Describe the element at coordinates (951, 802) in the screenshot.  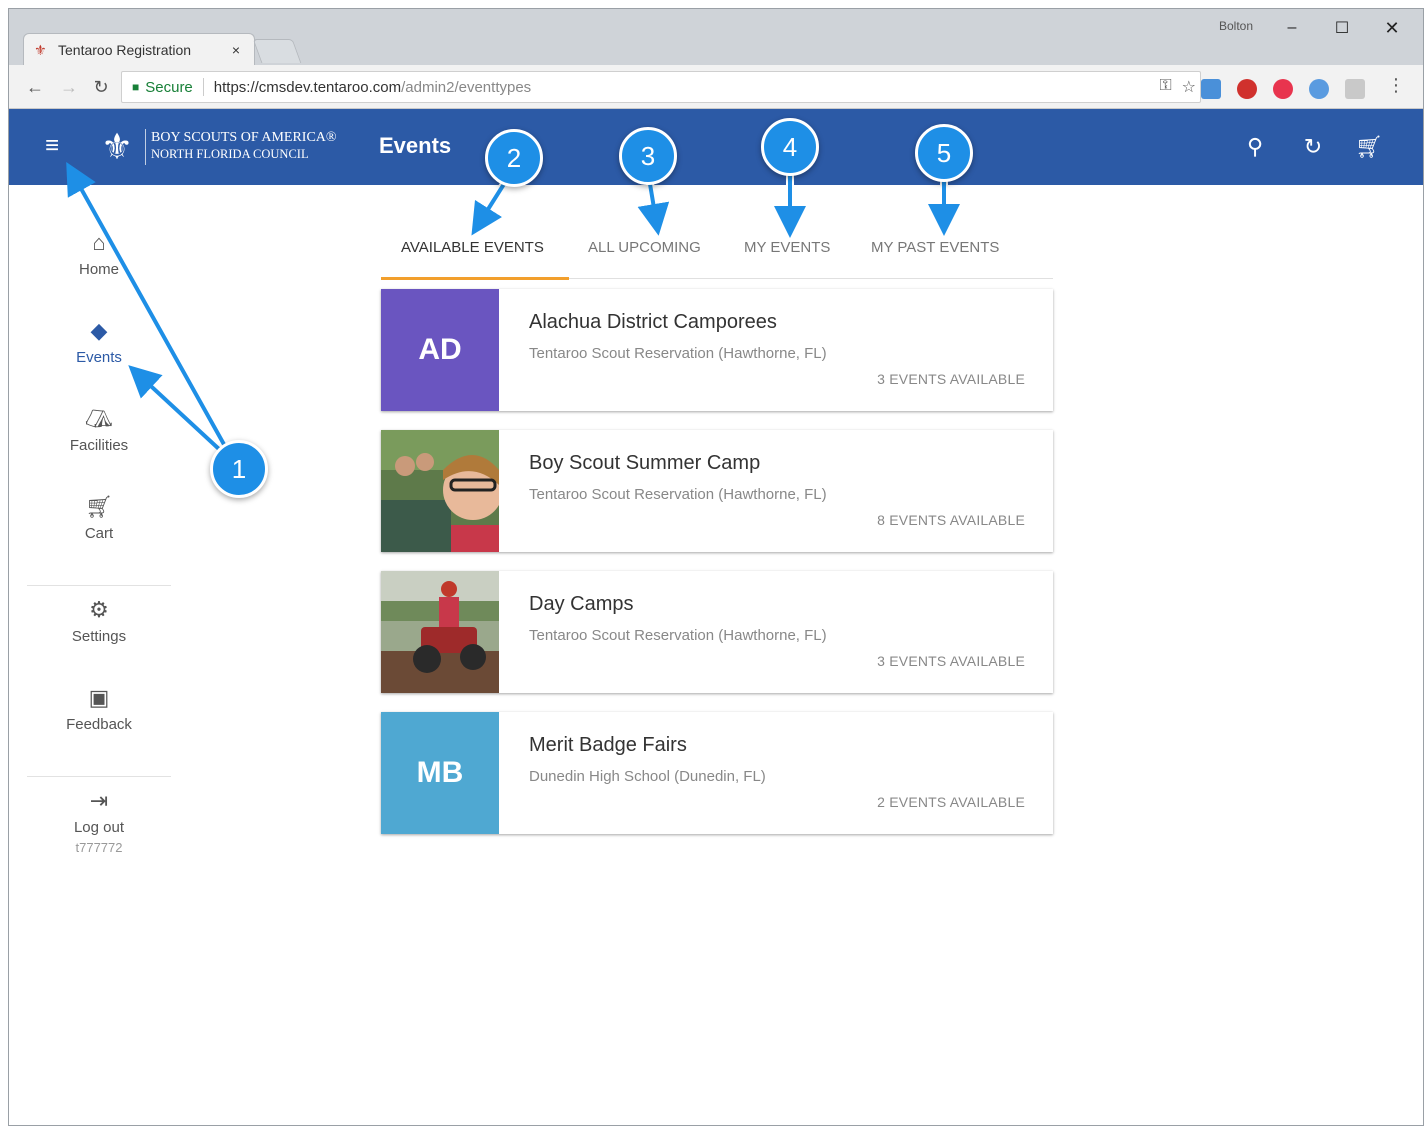
I see `event-count: 2 EVENTS AVAILABLE` at that location.